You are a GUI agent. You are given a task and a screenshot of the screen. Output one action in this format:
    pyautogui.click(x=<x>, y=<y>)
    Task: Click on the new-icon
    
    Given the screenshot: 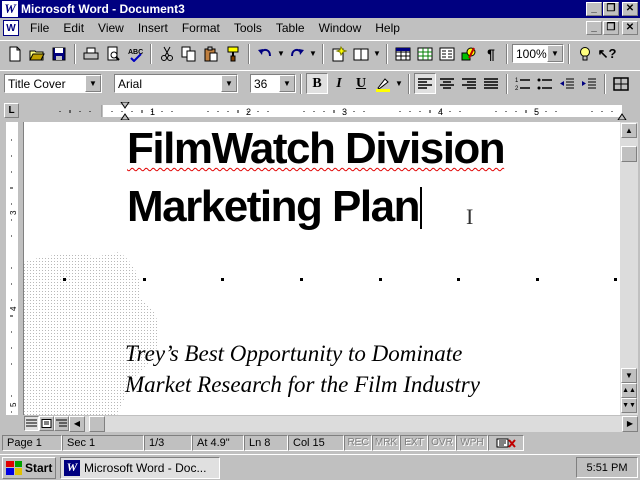 What is the action you would take?
    pyautogui.click(x=15, y=53)
    